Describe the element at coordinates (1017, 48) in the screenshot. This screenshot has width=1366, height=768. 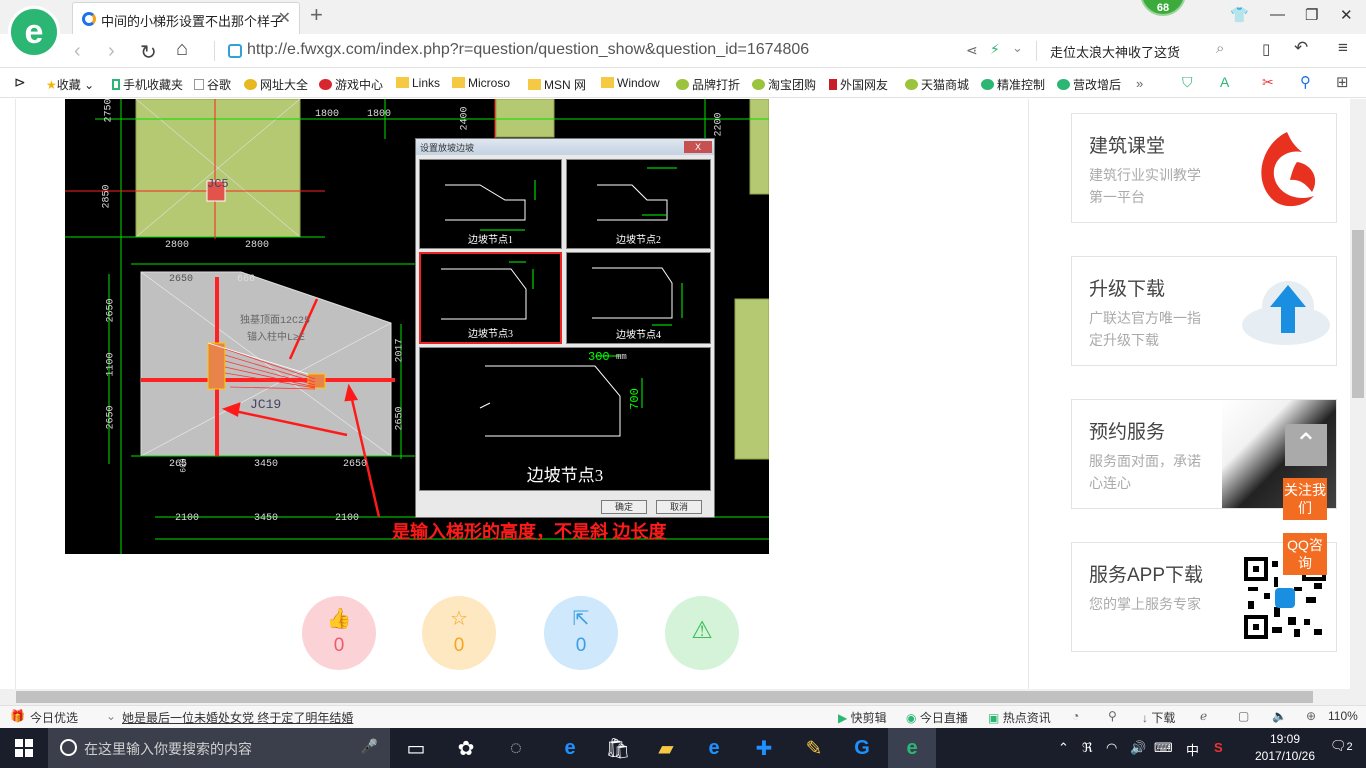
I see `chevron-down-icon: ⌄` at that location.